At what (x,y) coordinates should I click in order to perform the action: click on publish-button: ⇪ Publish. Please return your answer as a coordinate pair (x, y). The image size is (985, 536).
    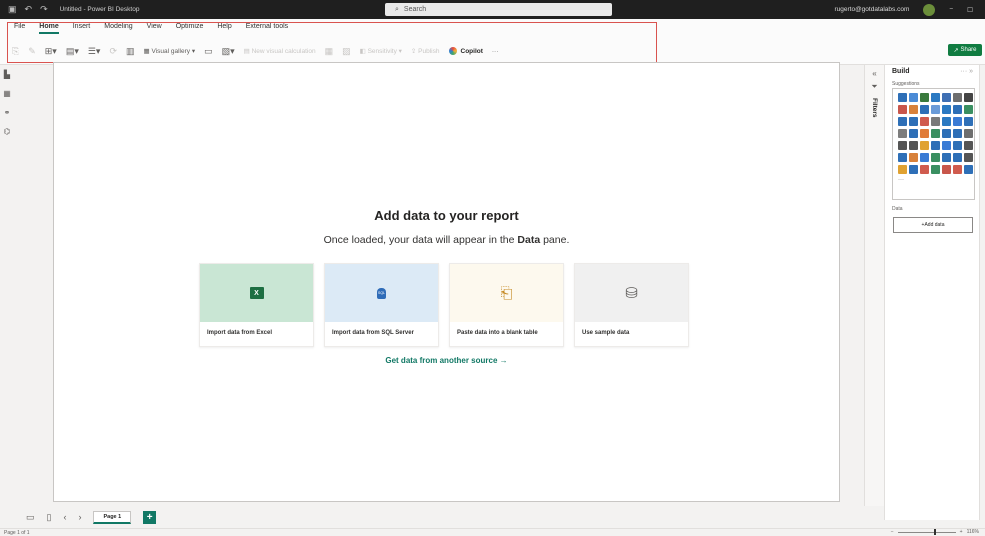
    Looking at the image, I should click on (425, 51).